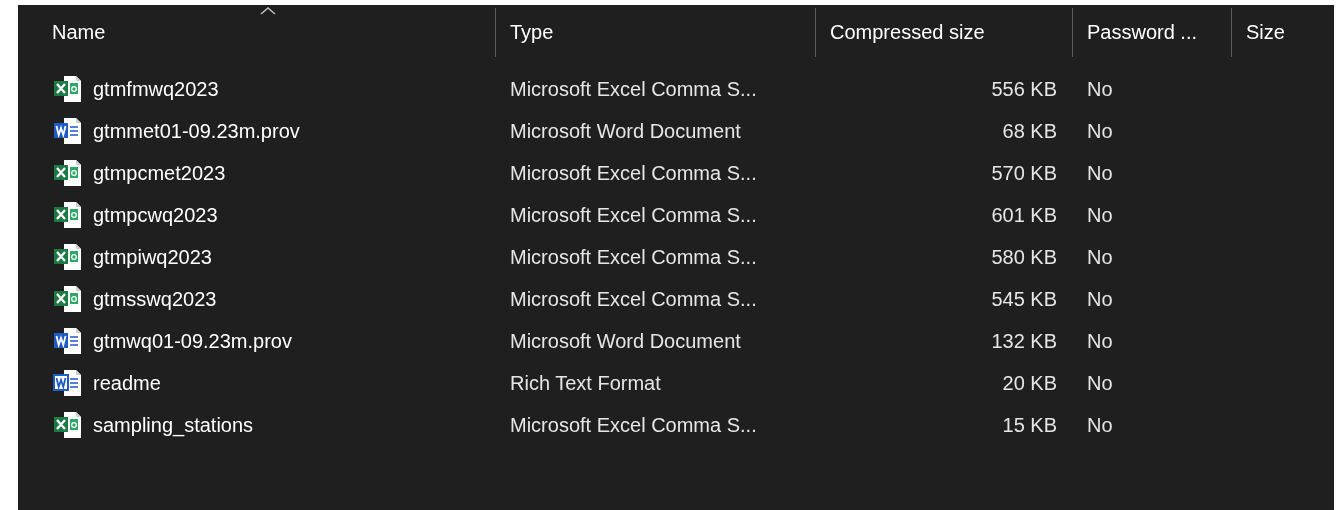 The image size is (1342, 510). Describe the element at coordinates (1024, 340) in the screenshot. I see `table-cell: 132 KB` at that location.